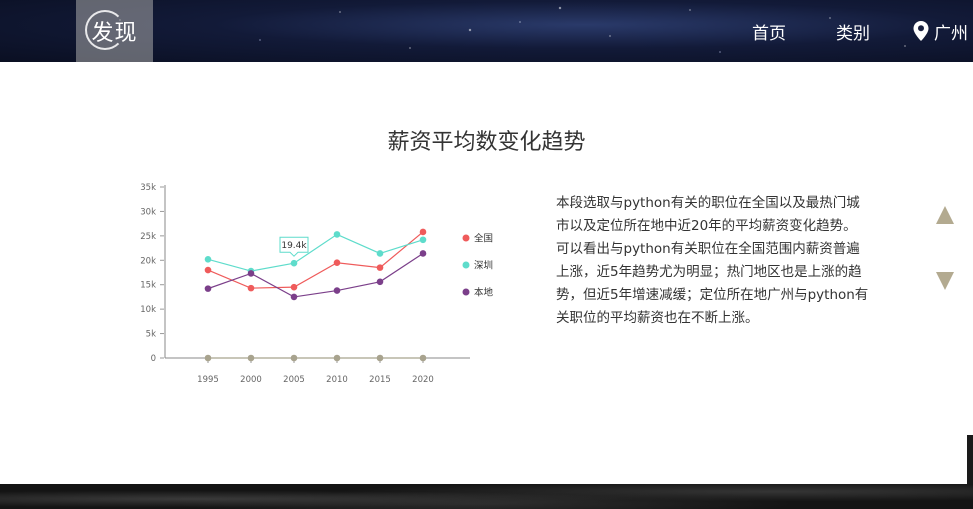 The height and width of the screenshot is (509, 973). Describe the element at coordinates (945, 281) in the screenshot. I see `triangle-down-icon` at that location.